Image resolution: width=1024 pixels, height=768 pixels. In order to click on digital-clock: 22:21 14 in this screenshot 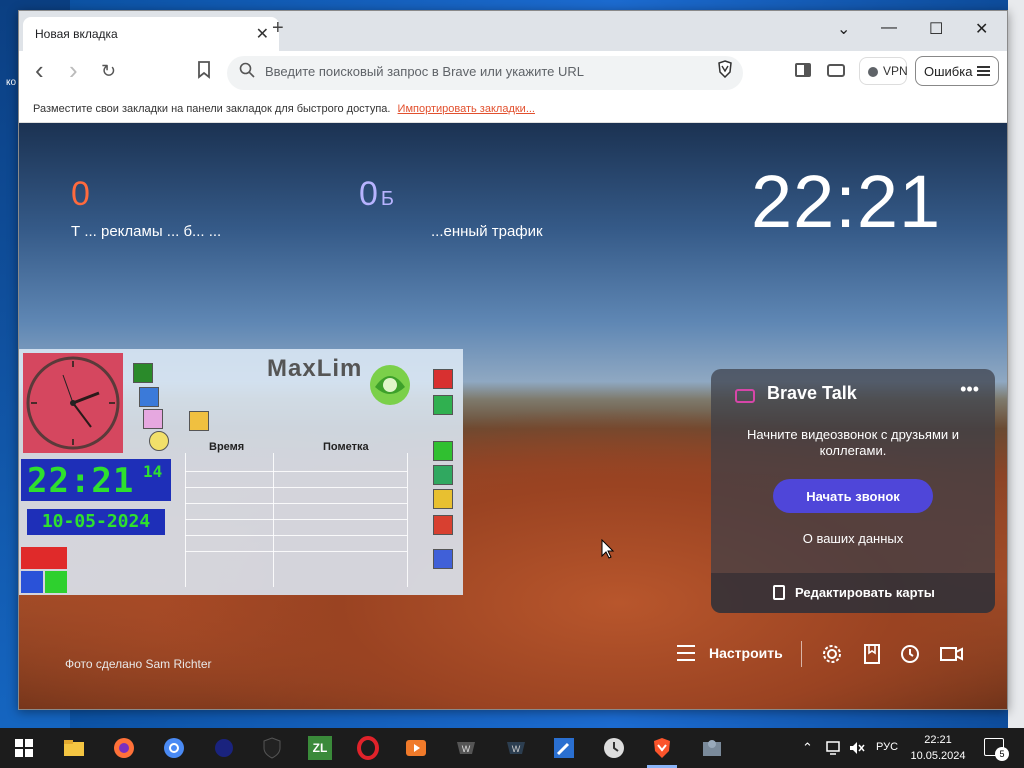, I will do `click(96, 480)`.